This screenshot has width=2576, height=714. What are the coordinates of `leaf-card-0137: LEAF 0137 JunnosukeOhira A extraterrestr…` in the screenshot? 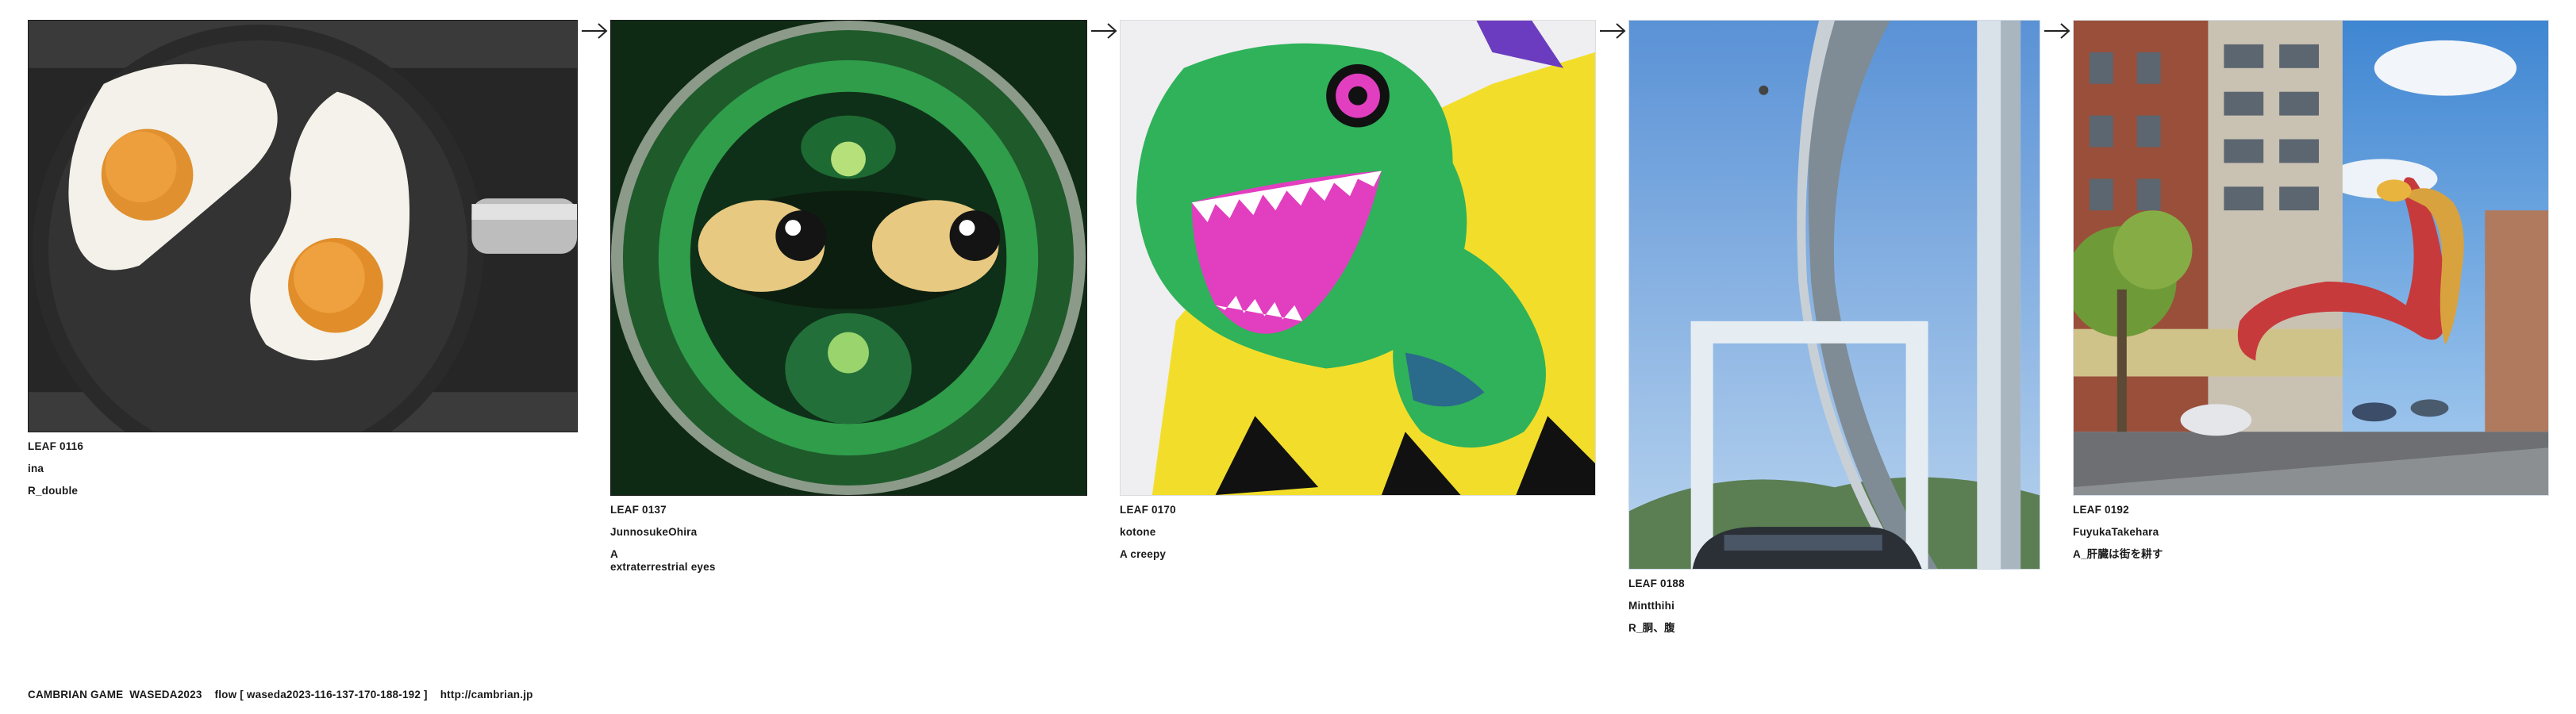 It's located at (848, 297).